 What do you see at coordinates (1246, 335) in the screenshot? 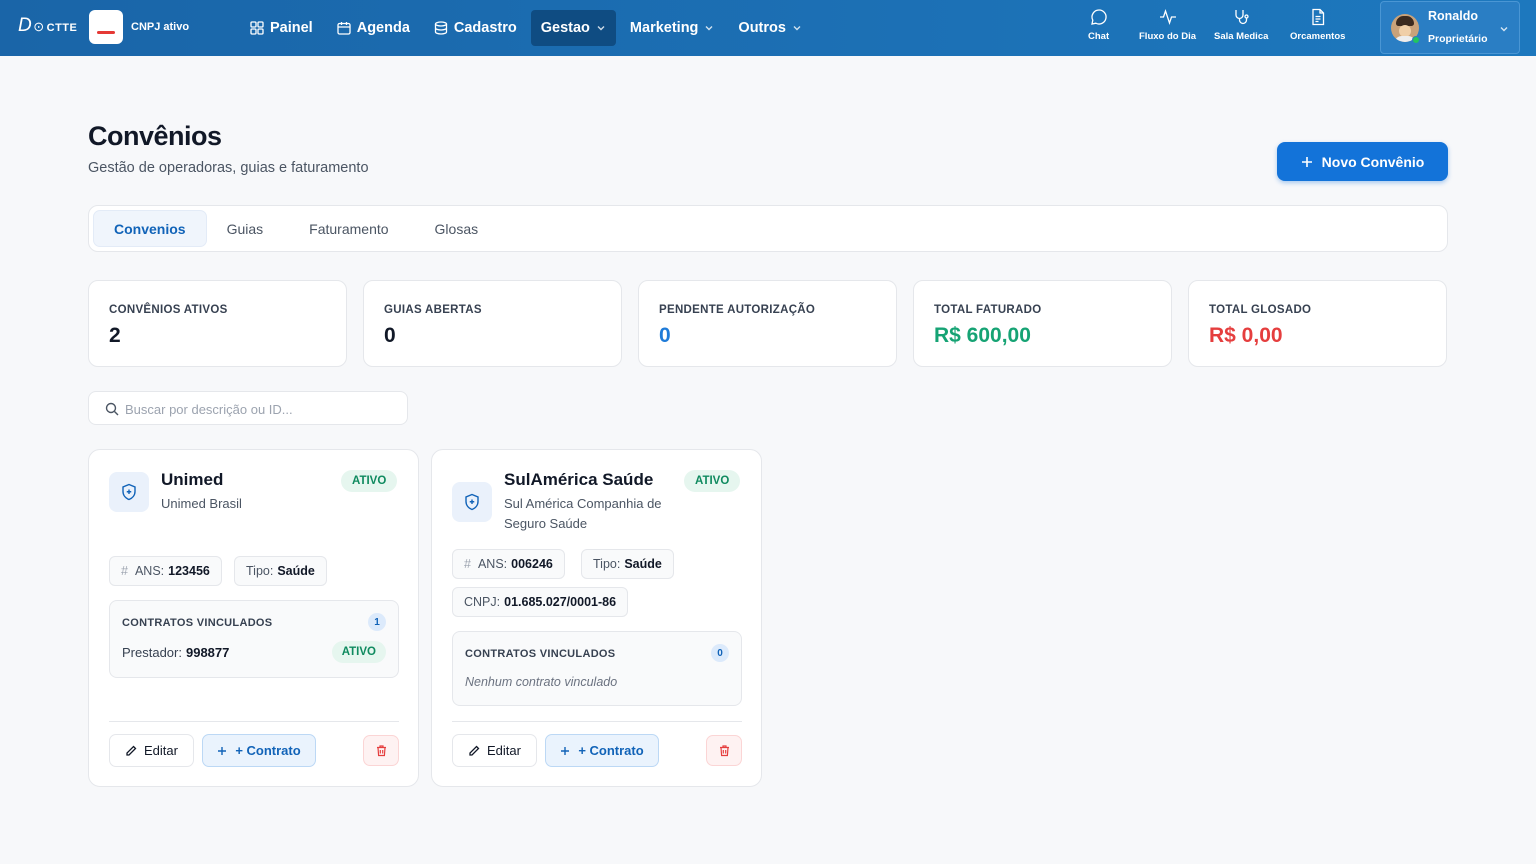
I see `stat-value: R$ 0,00` at bounding box center [1246, 335].